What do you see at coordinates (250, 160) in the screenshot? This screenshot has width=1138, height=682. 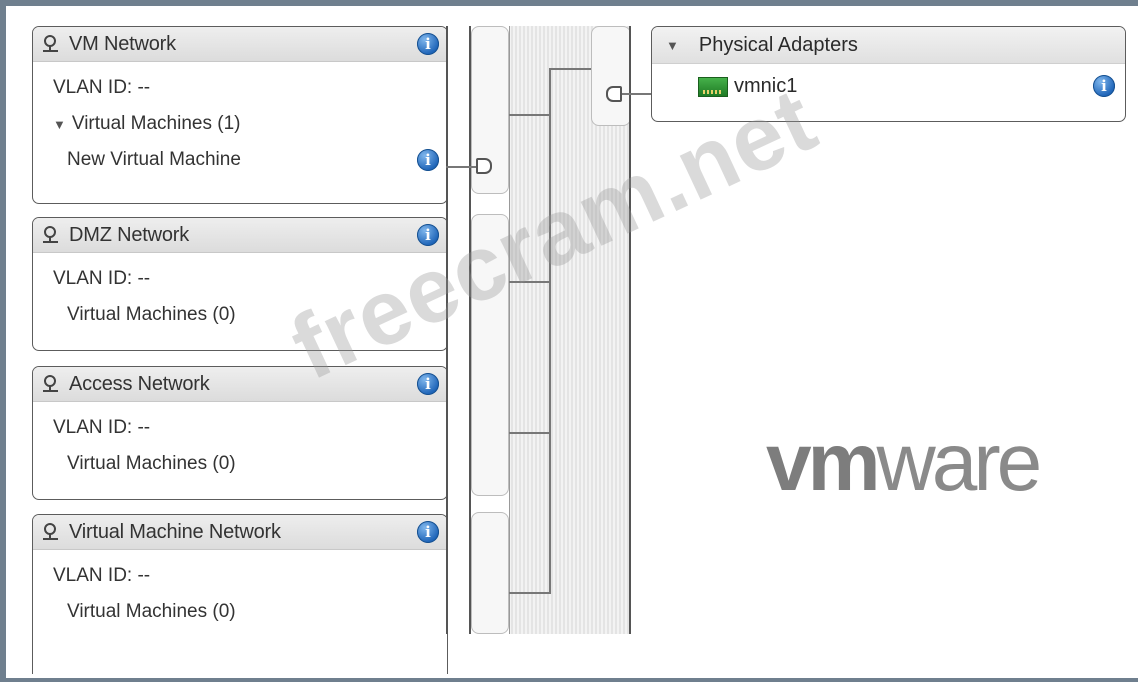 I see `vm-list-item: New Virtual Machine i` at bounding box center [250, 160].